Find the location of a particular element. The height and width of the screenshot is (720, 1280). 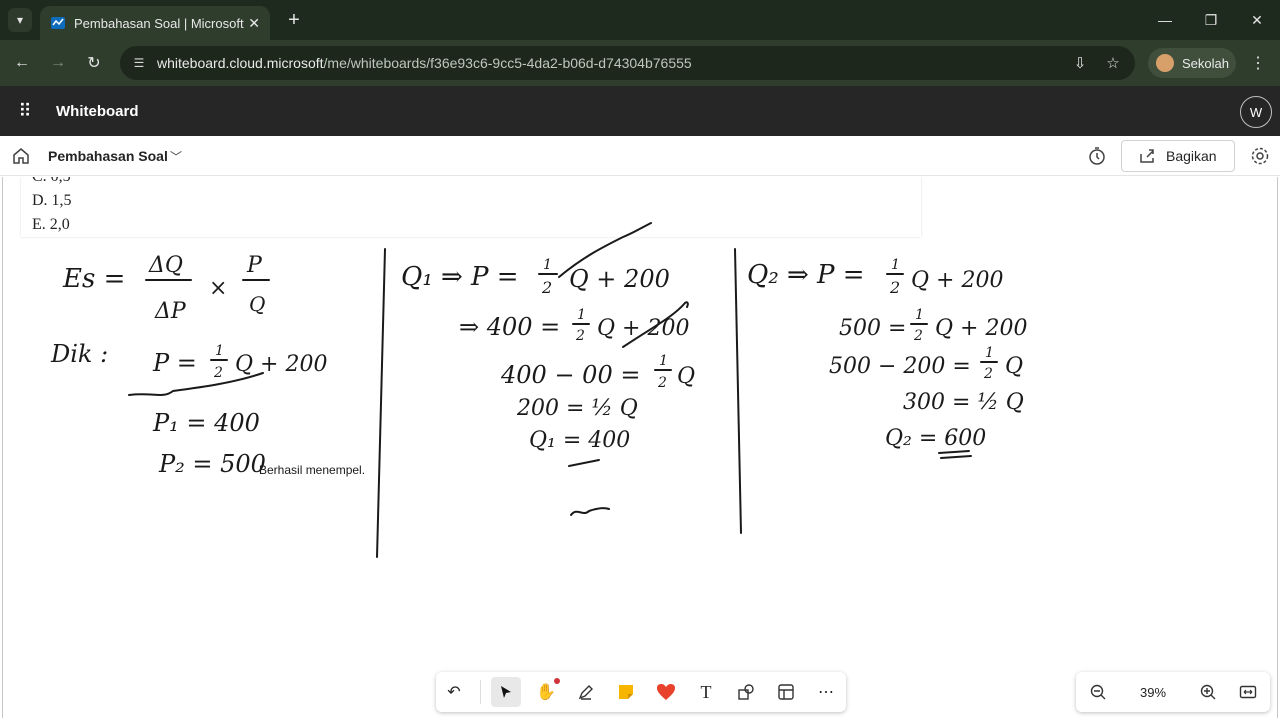

user-account-button: W is located at coordinates (1256, 112).